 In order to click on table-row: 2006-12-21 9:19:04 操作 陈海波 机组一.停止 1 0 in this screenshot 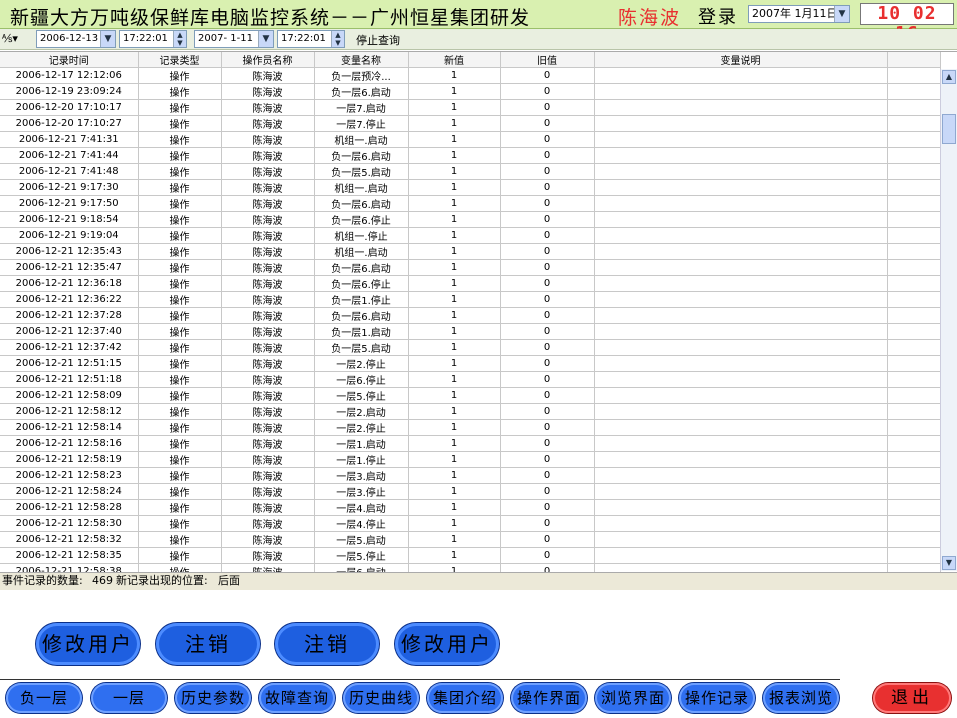, I will do `click(470, 235)`.